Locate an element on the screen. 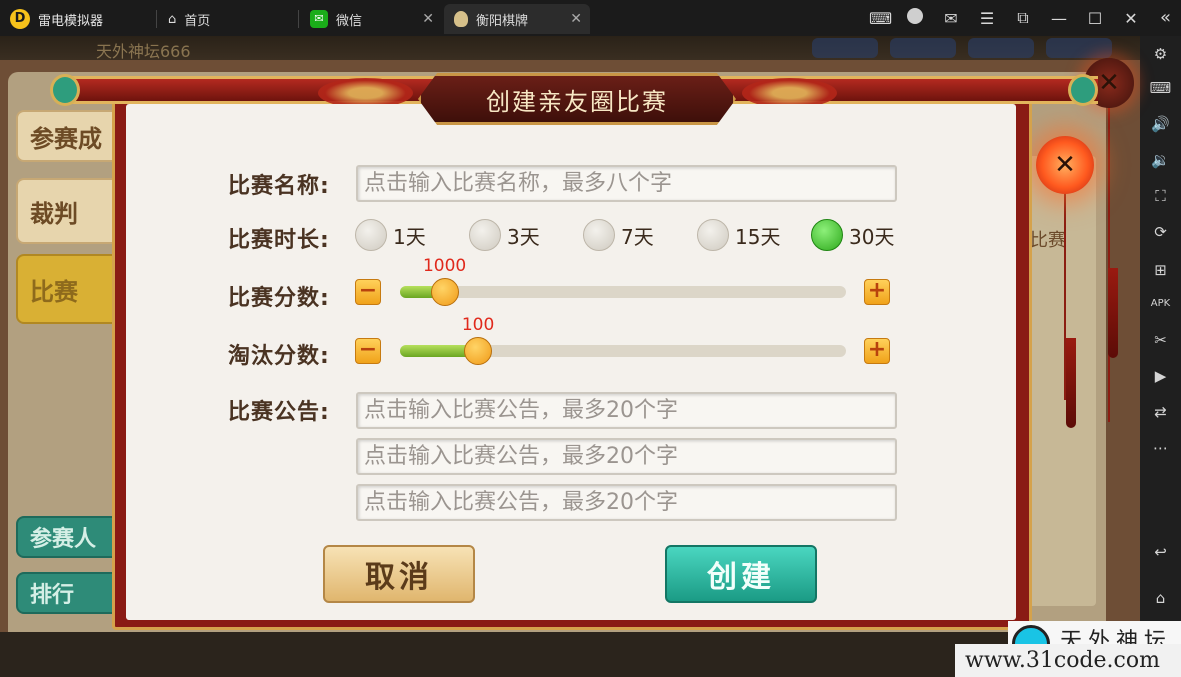 The height and width of the screenshot is (677, 1181). match-duration-label: 比赛时长: is located at coordinates (279, 240).